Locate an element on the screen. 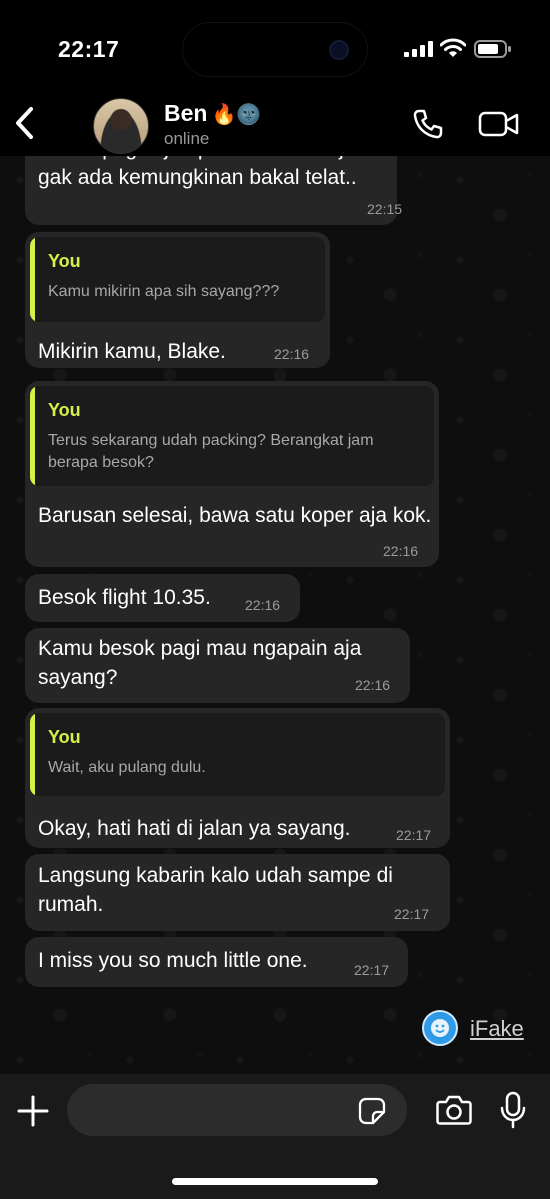  contact-name: Ben 🔥🌚 is located at coordinates (212, 113).